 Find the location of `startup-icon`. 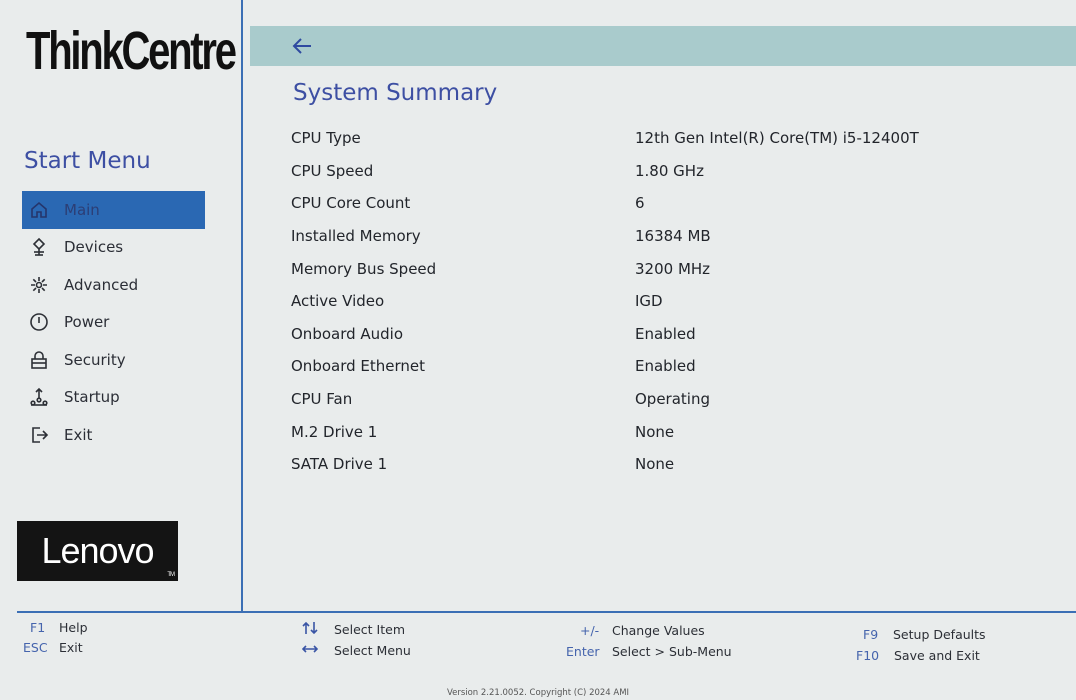

startup-icon is located at coordinates (39, 397).